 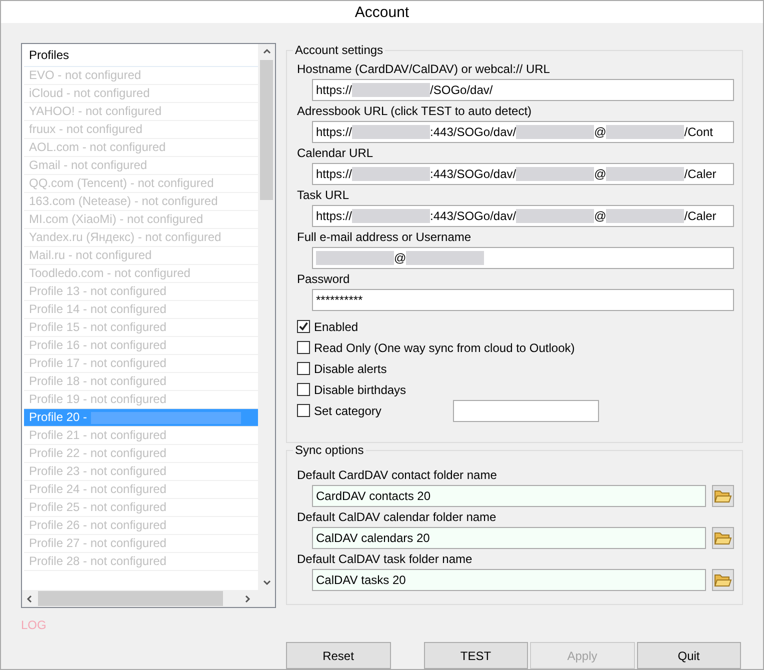 What do you see at coordinates (382, 12) in the screenshot?
I see `window-title: Account` at bounding box center [382, 12].